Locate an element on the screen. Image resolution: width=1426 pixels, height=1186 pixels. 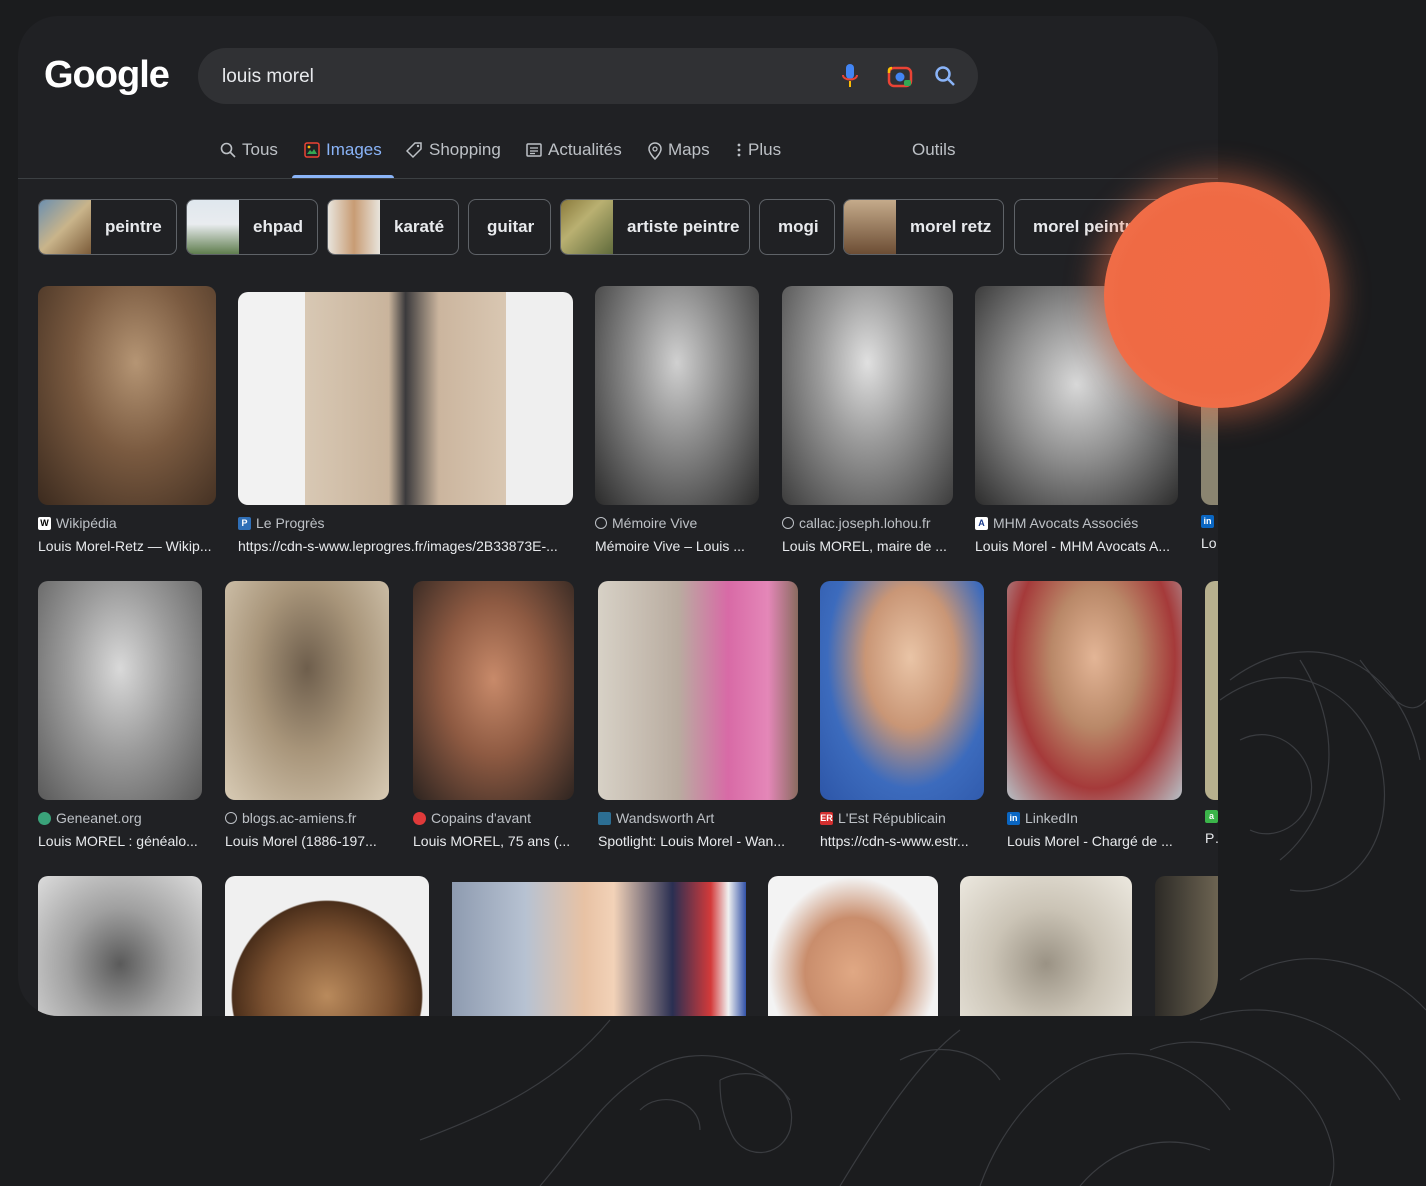
chip-label: morel retz is located at coordinates (951, 226).